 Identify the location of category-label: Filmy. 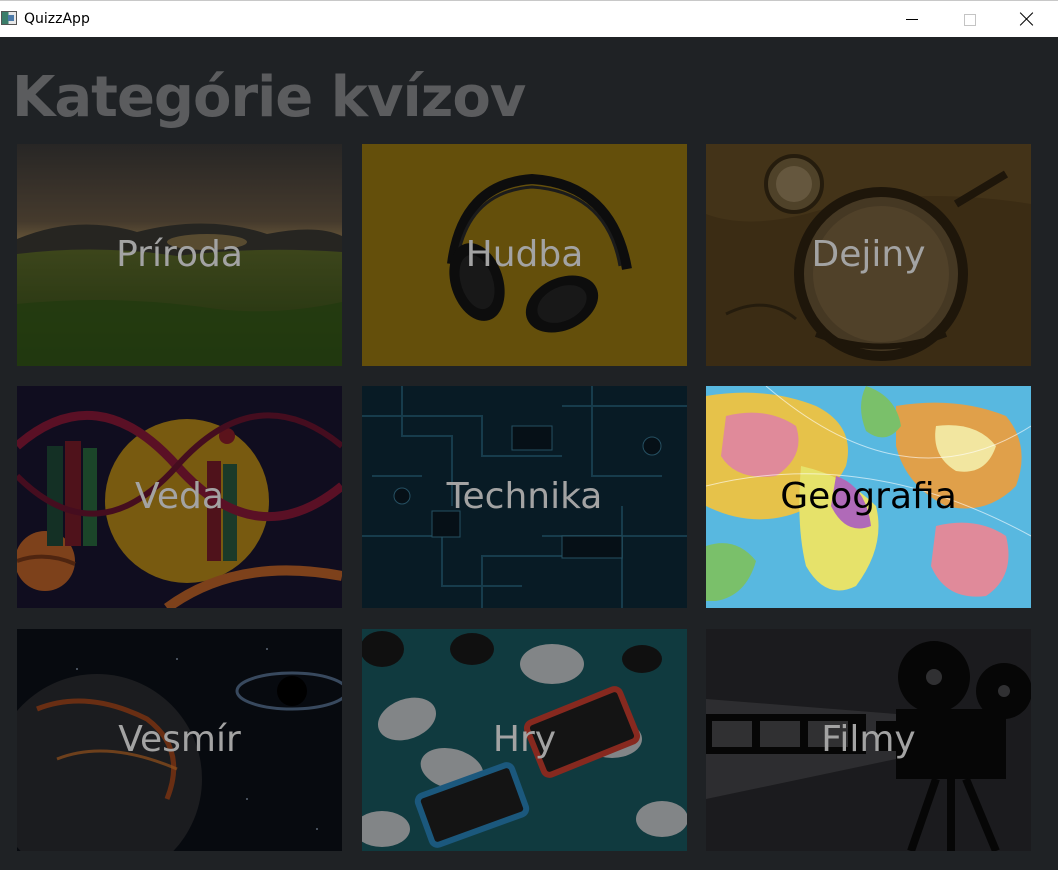
(868, 739).